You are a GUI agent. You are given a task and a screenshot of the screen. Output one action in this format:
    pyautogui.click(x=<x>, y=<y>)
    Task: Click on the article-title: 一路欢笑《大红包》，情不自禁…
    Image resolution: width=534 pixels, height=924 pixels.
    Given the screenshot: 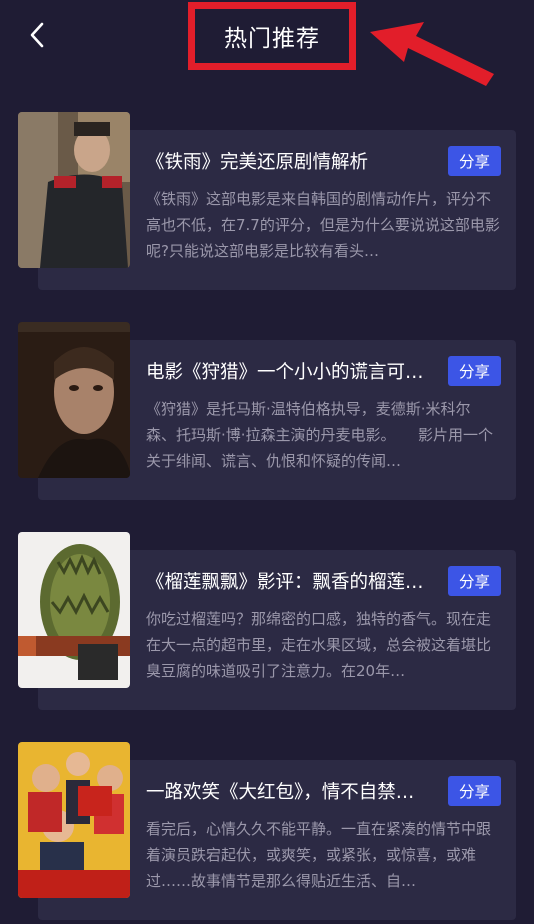 What is the action you would take?
    pyautogui.click(x=288, y=791)
    